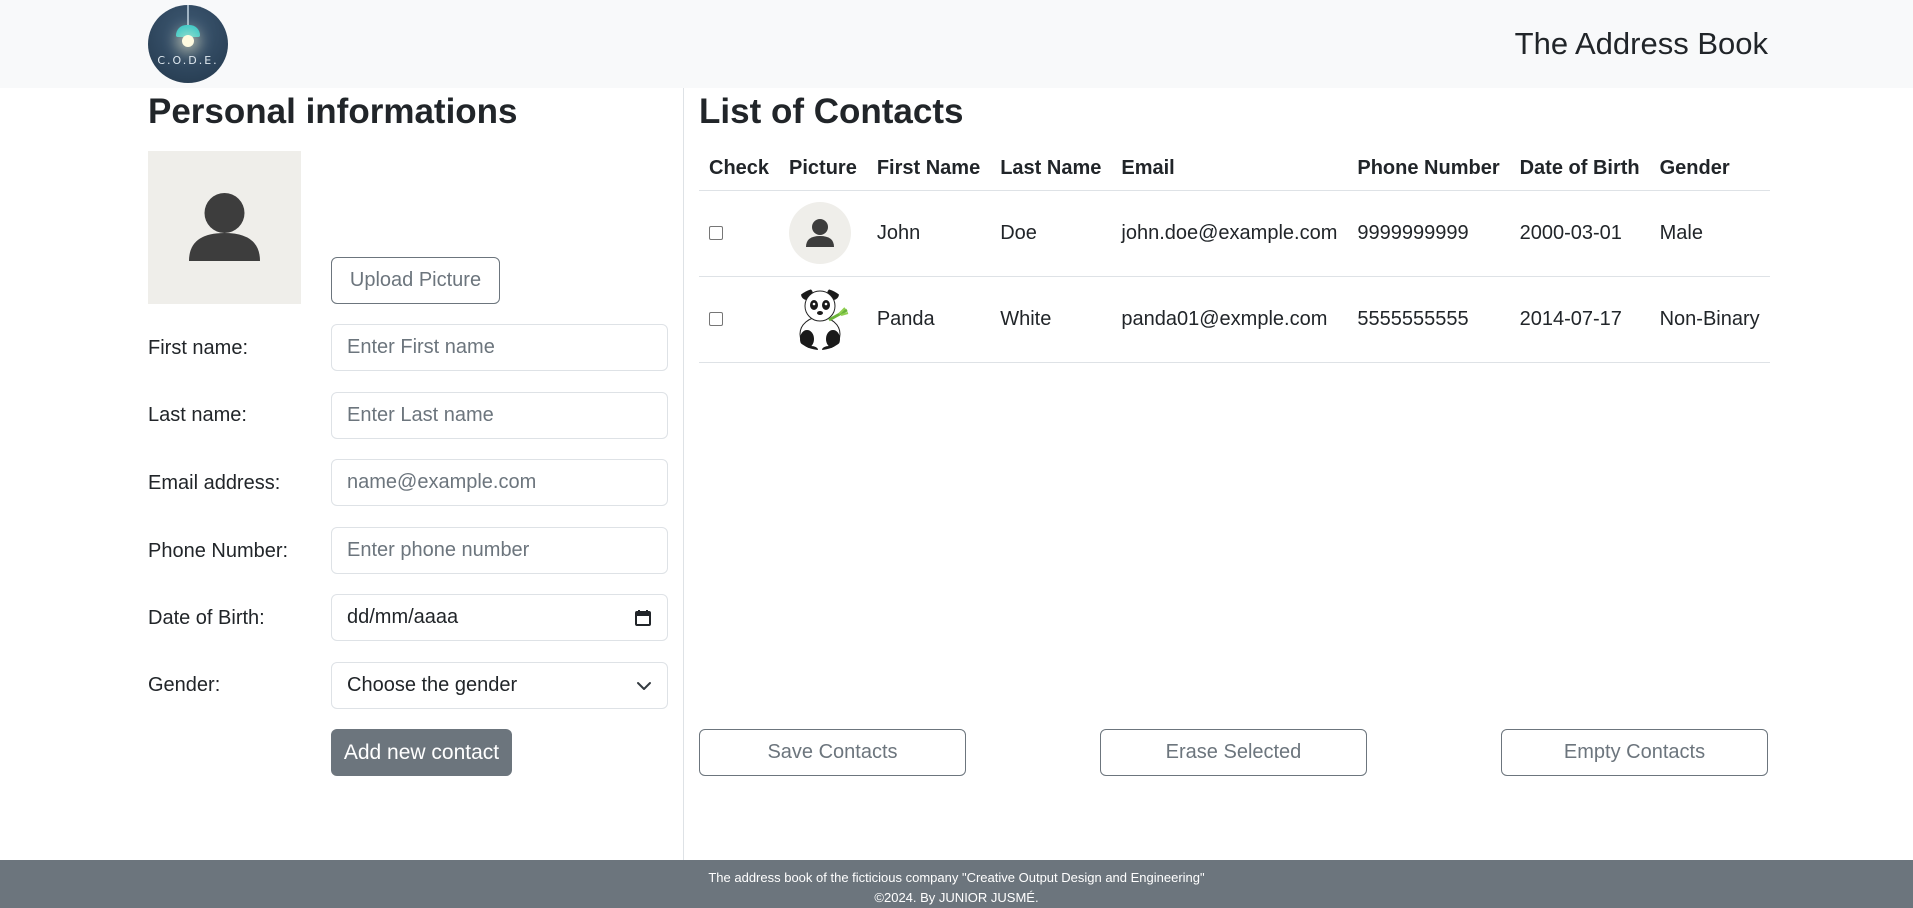  I want to click on phone-input, so click(499, 550).